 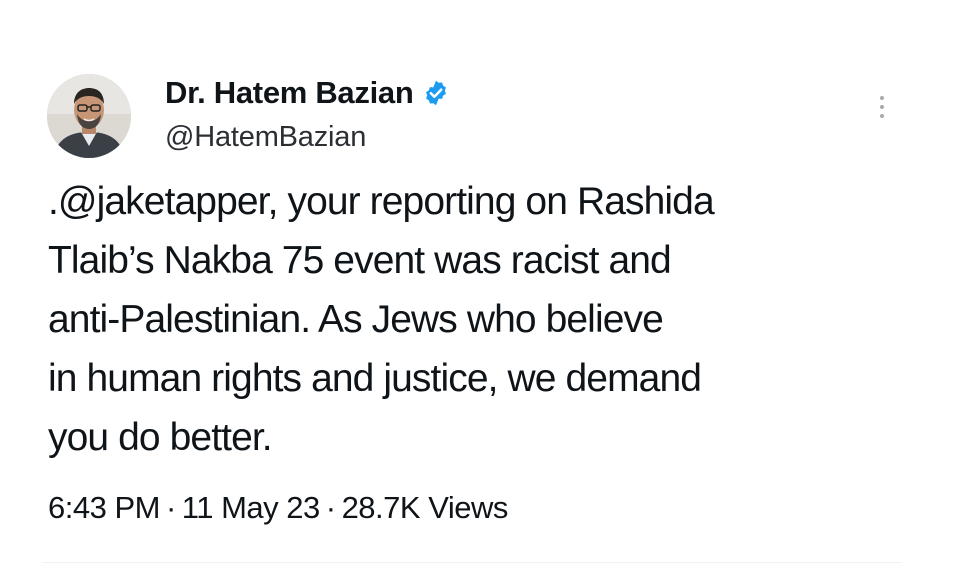 I want to click on profile-photo-icon, so click(x=89, y=116).